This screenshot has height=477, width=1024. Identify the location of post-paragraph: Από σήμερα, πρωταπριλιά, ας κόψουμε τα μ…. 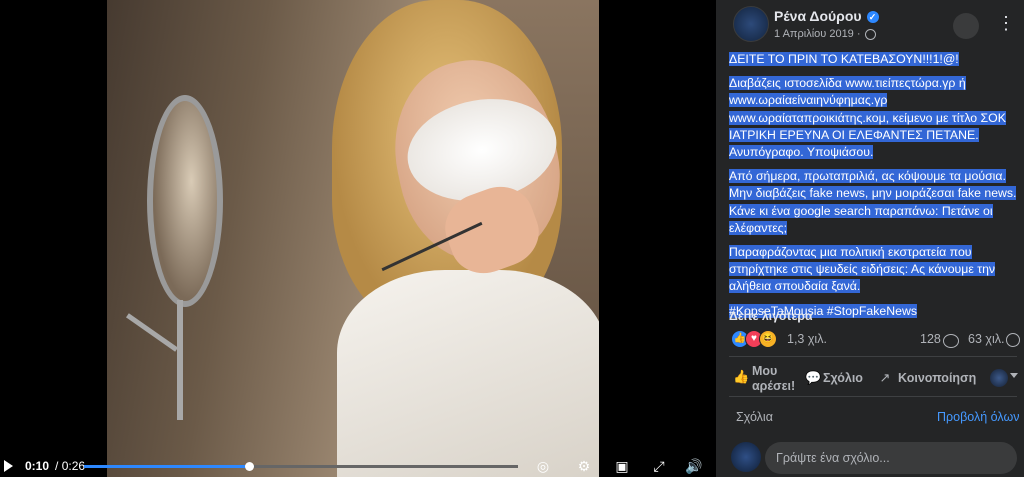
(873, 202).